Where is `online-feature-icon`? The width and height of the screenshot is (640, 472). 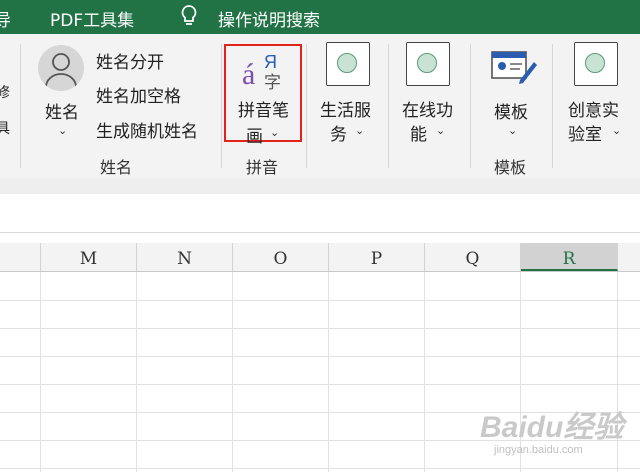 online-feature-icon is located at coordinates (428, 64).